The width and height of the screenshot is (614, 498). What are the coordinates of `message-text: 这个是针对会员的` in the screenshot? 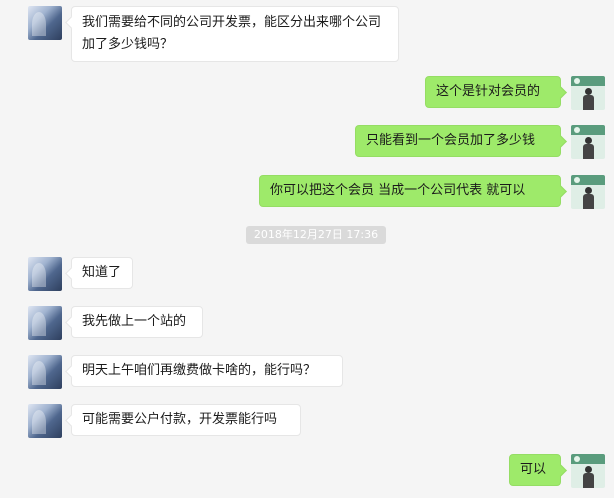 It's located at (488, 91).